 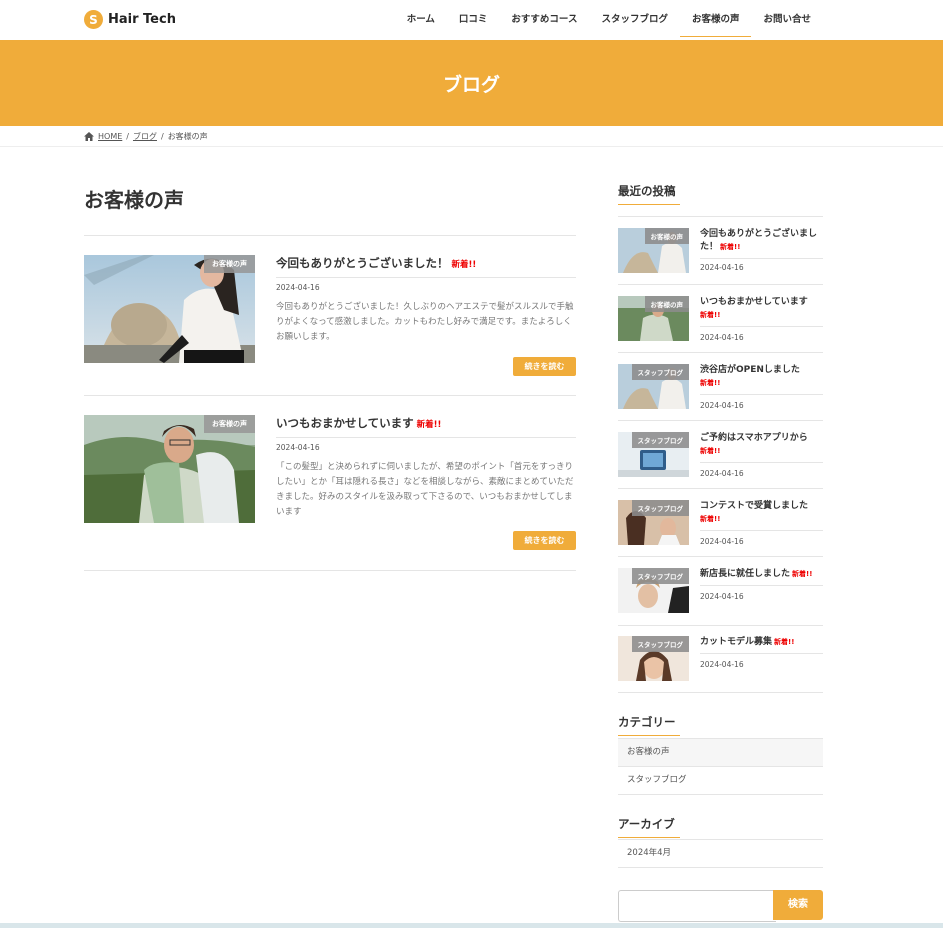 What do you see at coordinates (720, 752) in the screenshot?
I see `category-link: お客様の声` at bounding box center [720, 752].